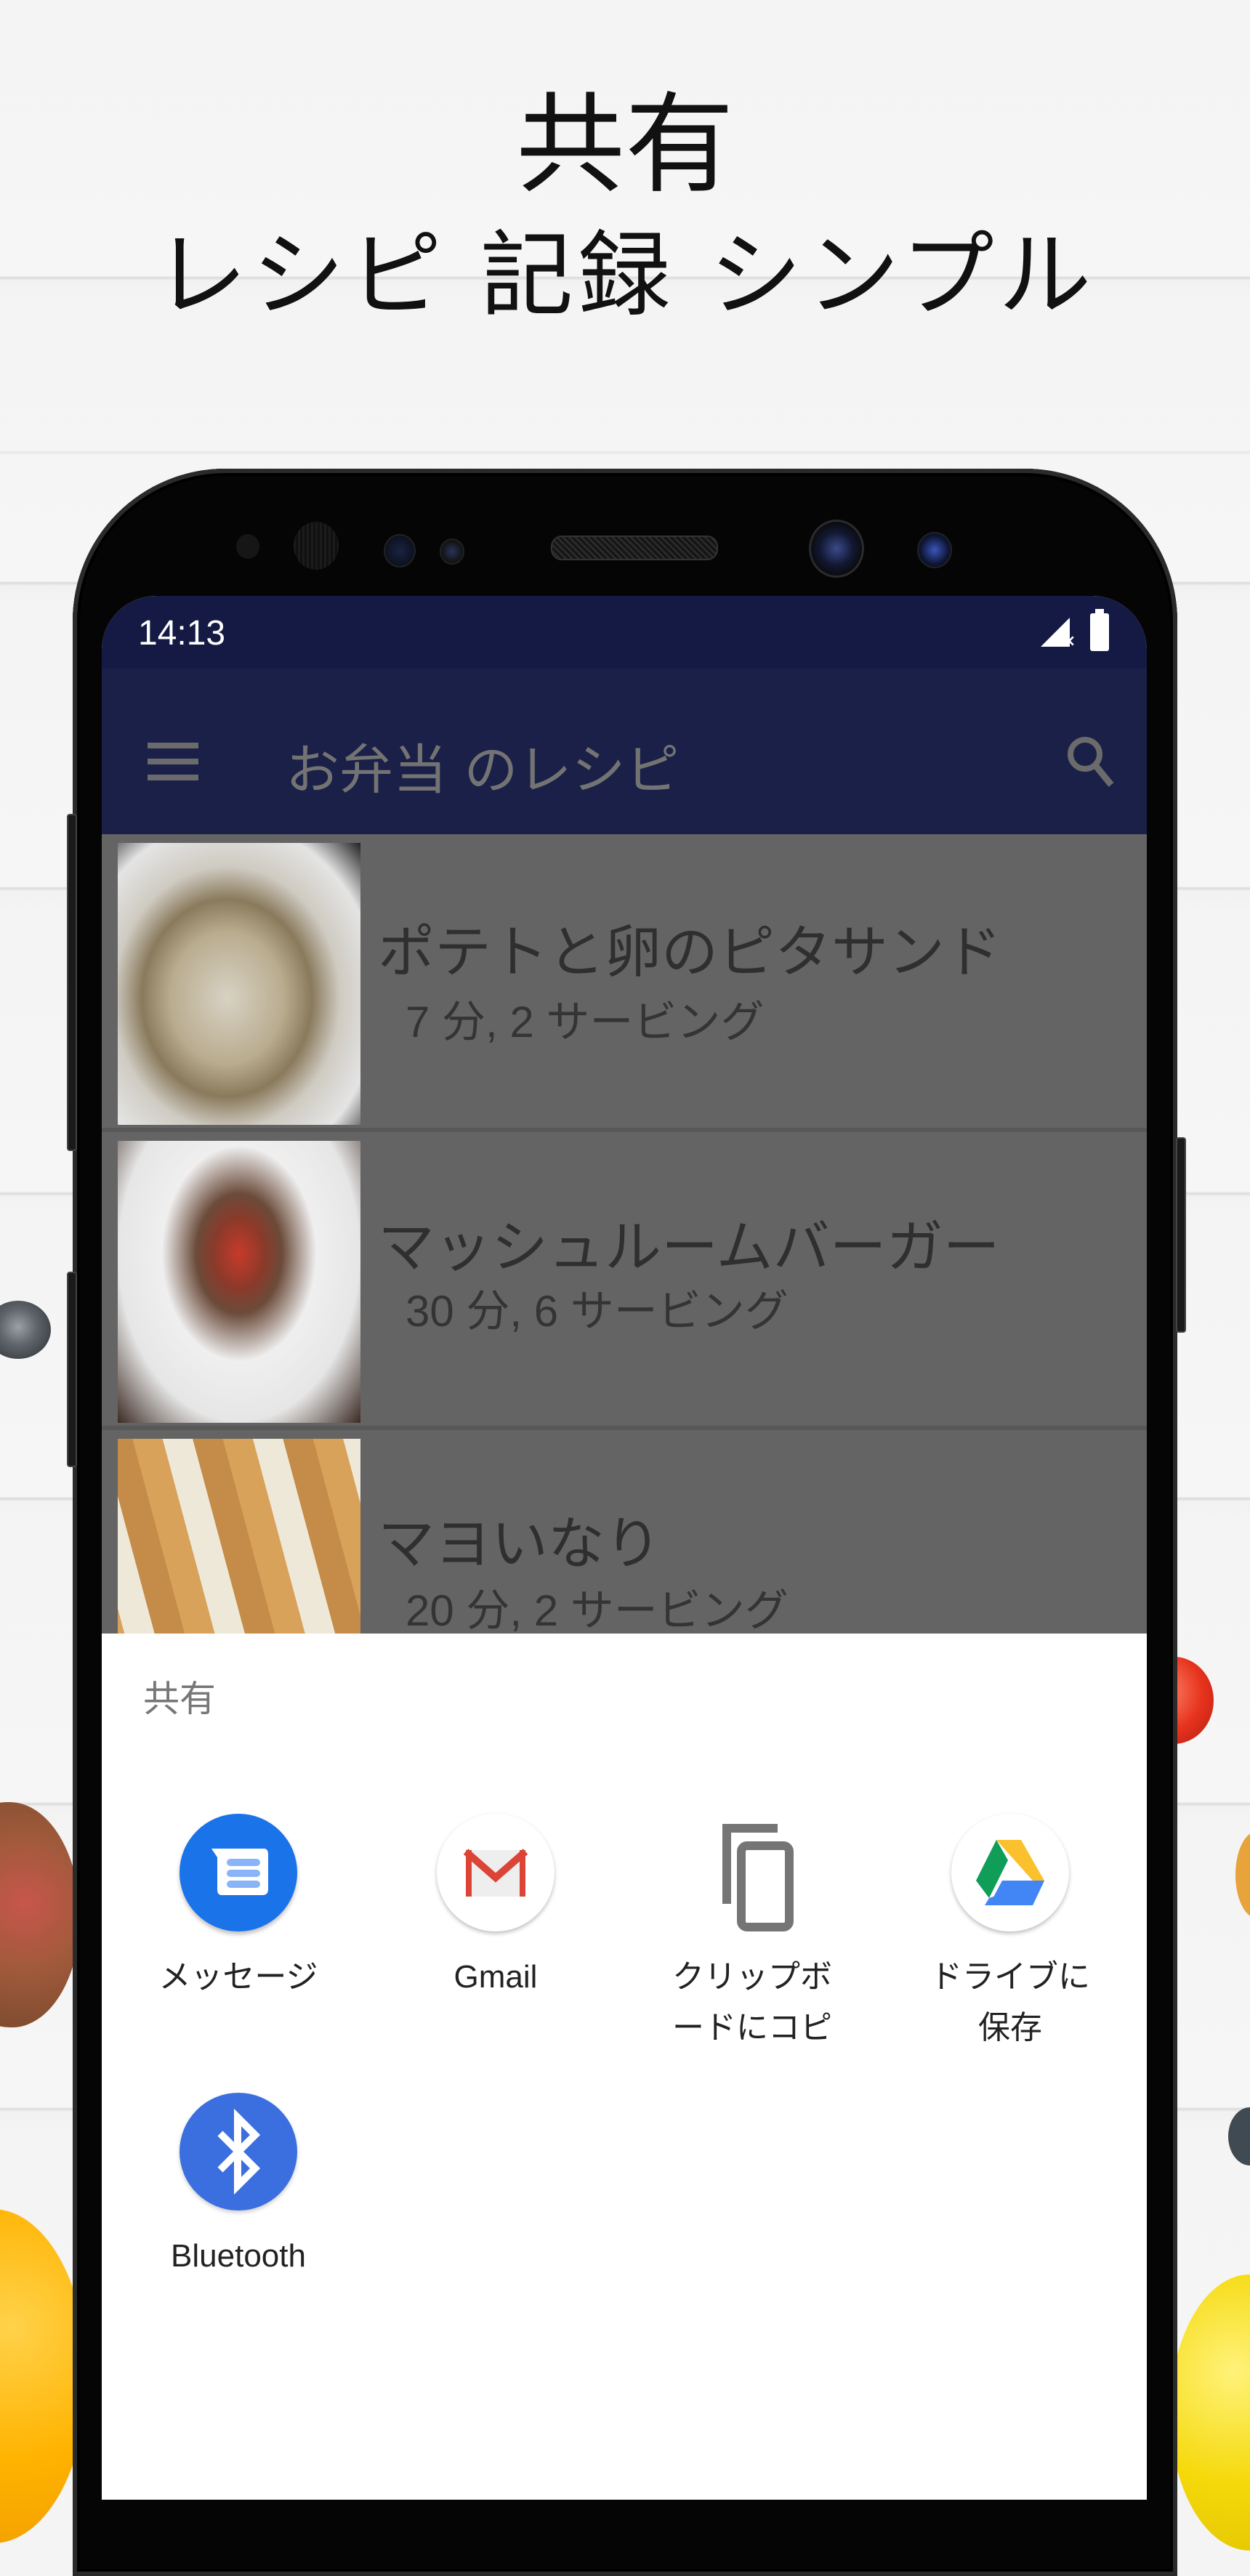 The height and width of the screenshot is (2576, 1250). What do you see at coordinates (690, 953) in the screenshot?
I see `recipe-title: ポテトと卵のピタサンド` at bounding box center [690, 953].